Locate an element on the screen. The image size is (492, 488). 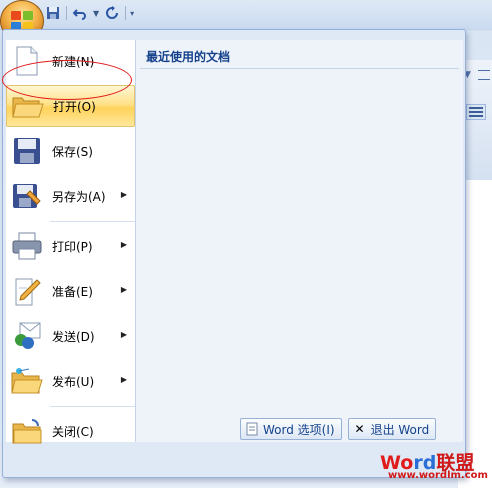
word-options-label: Word 选项(I) is located at coordinates (299, 429).